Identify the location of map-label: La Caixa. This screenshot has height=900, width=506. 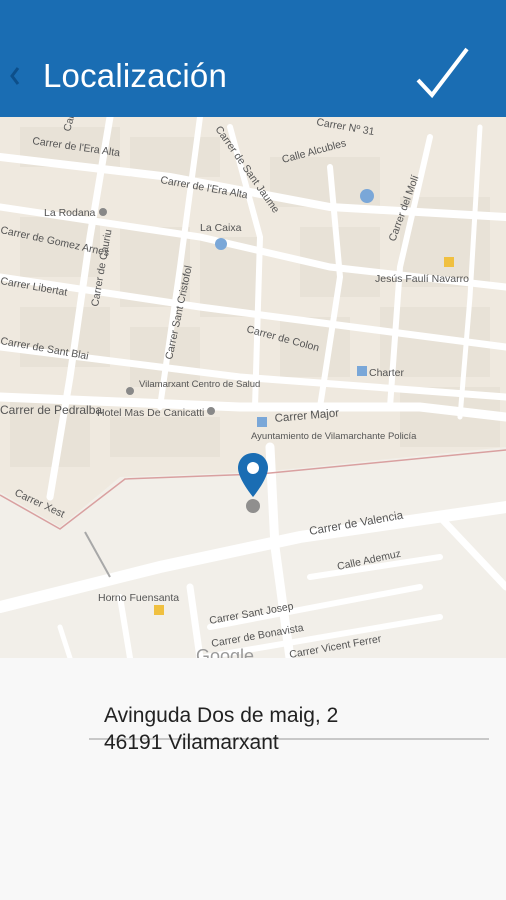
(221, 228).